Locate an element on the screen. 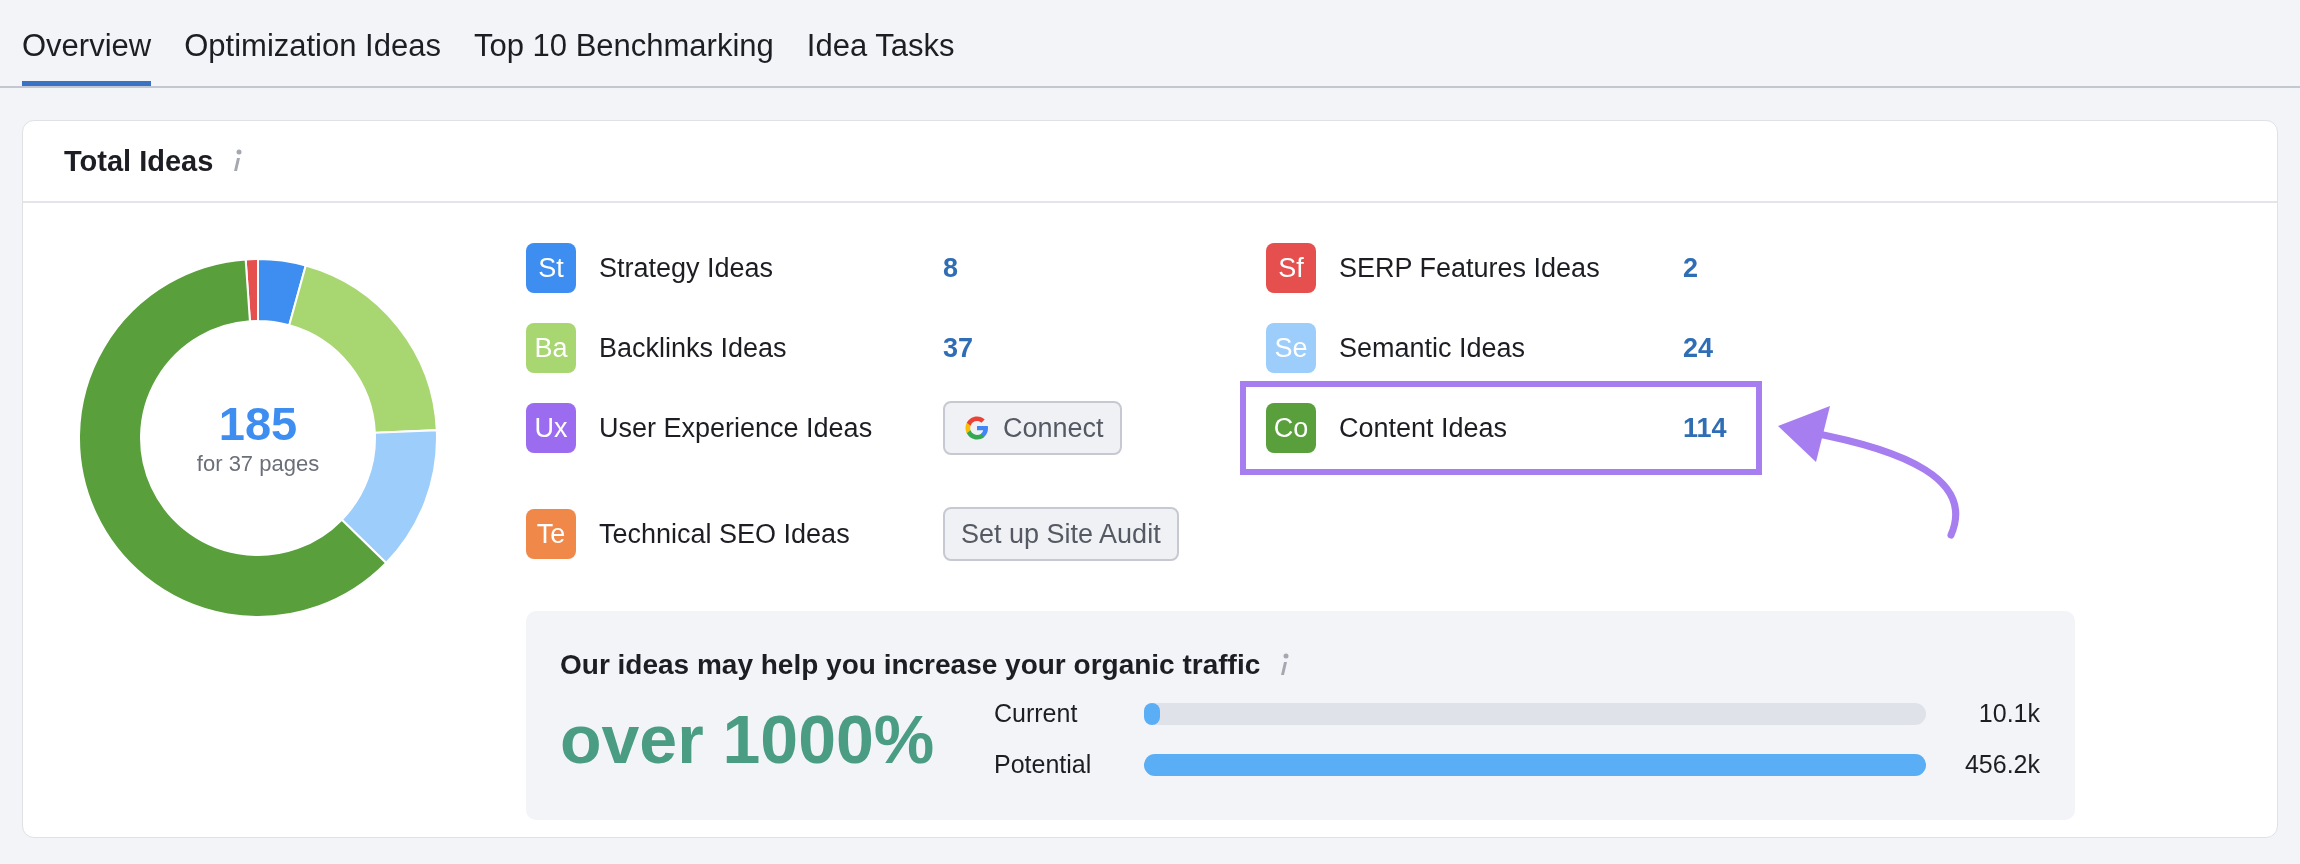 This screenshot has width=2300, height=864. setup-button: Set up Site Audit is located at coordinates (1061, 534).